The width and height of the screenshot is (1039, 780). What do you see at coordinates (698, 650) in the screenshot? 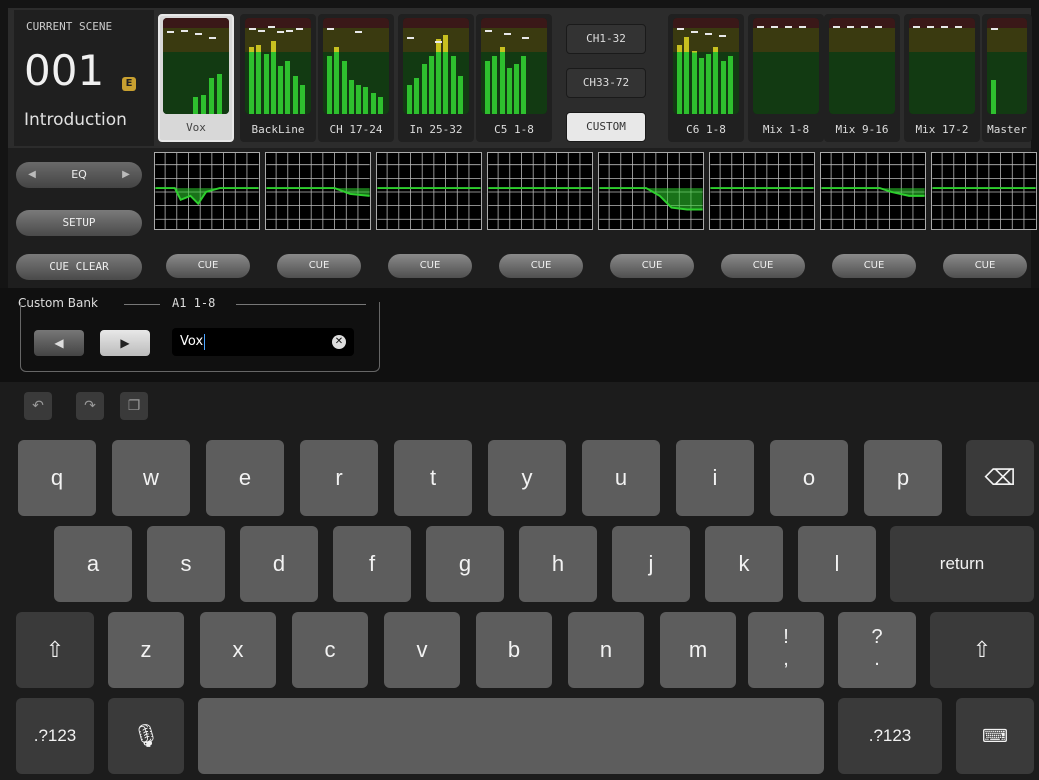
I see `key-m: m` at bounding box center [698, 650].